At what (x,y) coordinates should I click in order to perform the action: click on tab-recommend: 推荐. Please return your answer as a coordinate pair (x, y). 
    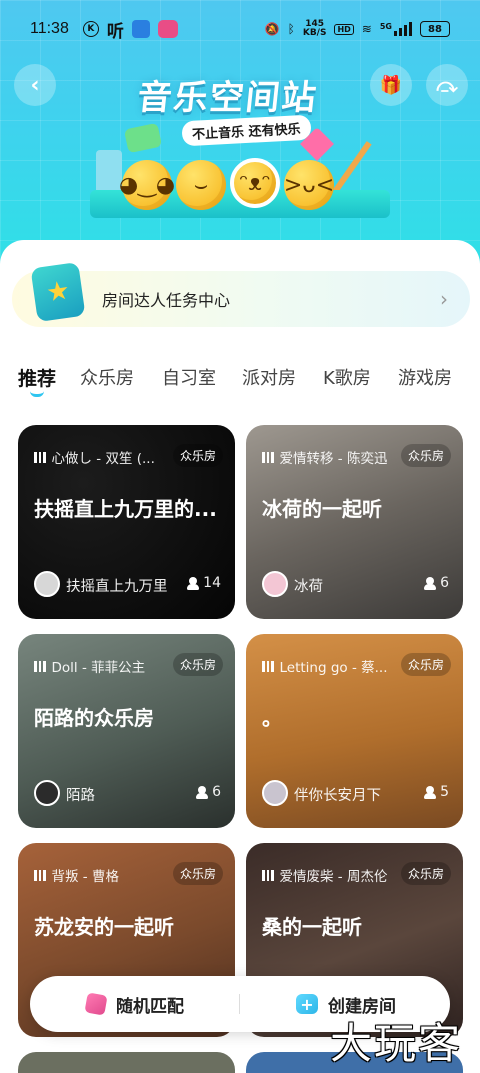
    Looking at the image, I should click on (37, 377).